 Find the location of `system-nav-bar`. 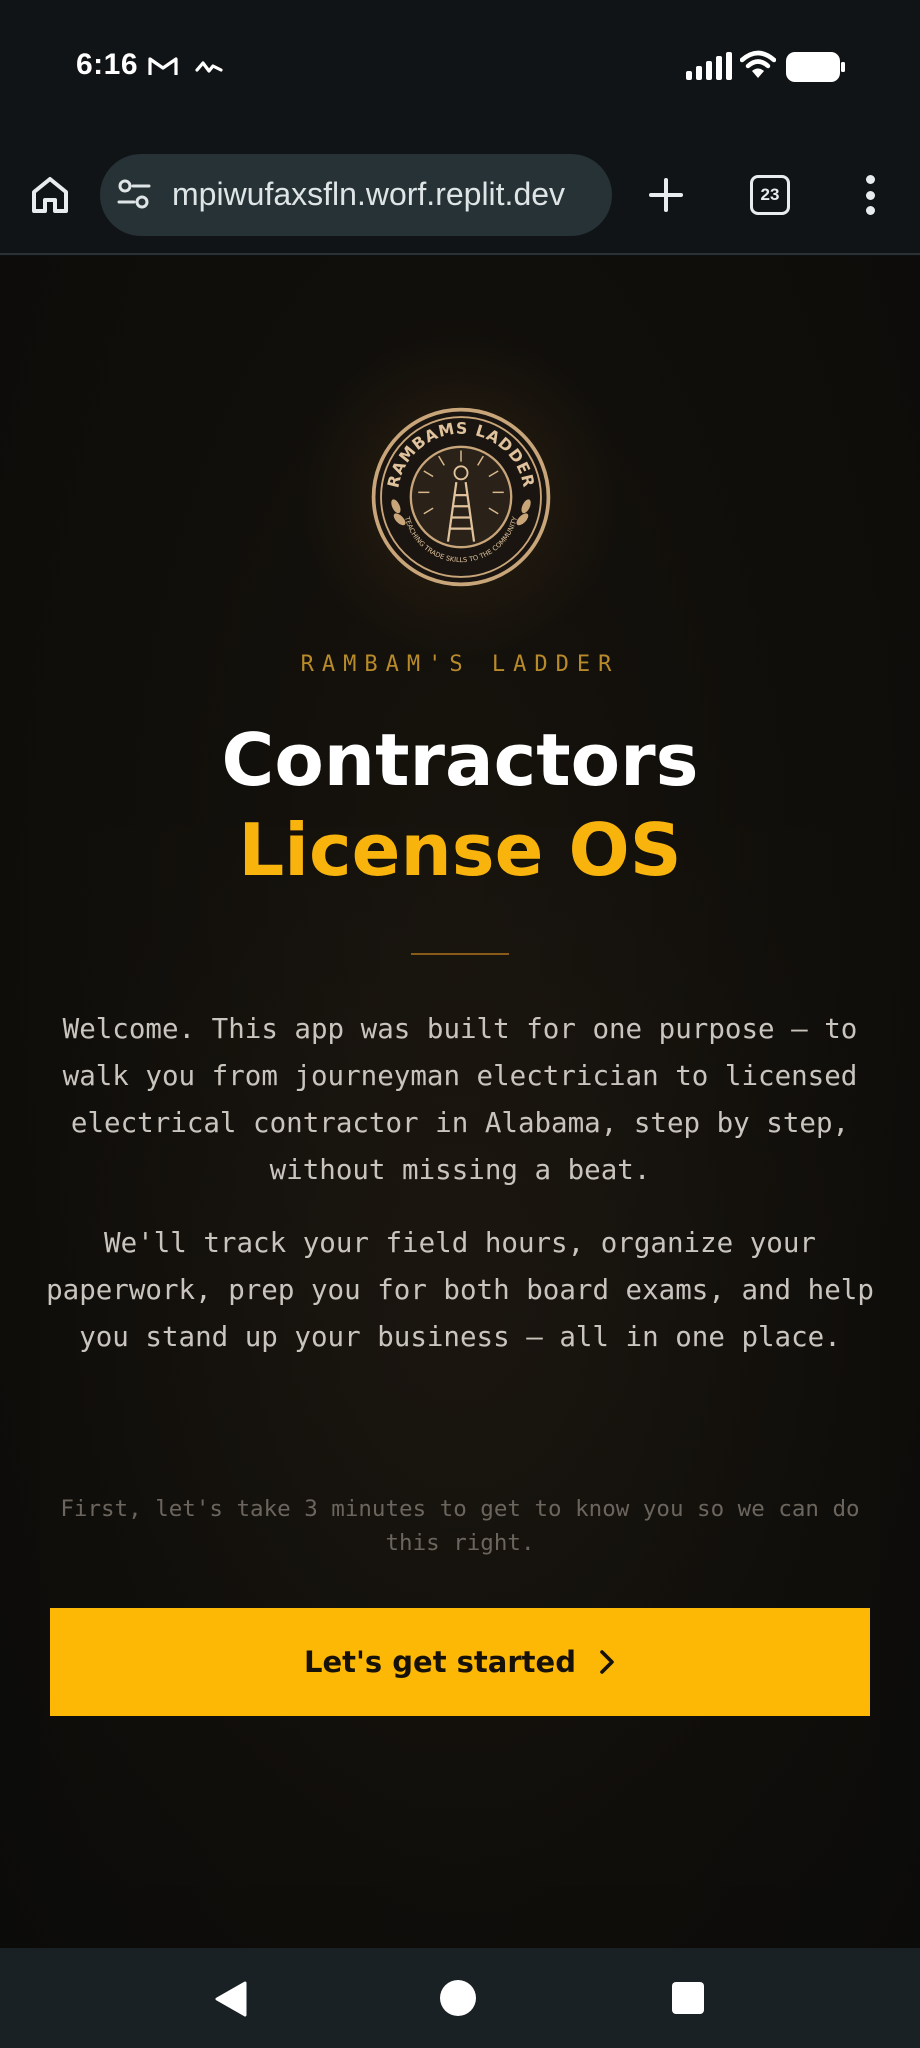

system-nav-bar is located at coordinates (460, 1998).